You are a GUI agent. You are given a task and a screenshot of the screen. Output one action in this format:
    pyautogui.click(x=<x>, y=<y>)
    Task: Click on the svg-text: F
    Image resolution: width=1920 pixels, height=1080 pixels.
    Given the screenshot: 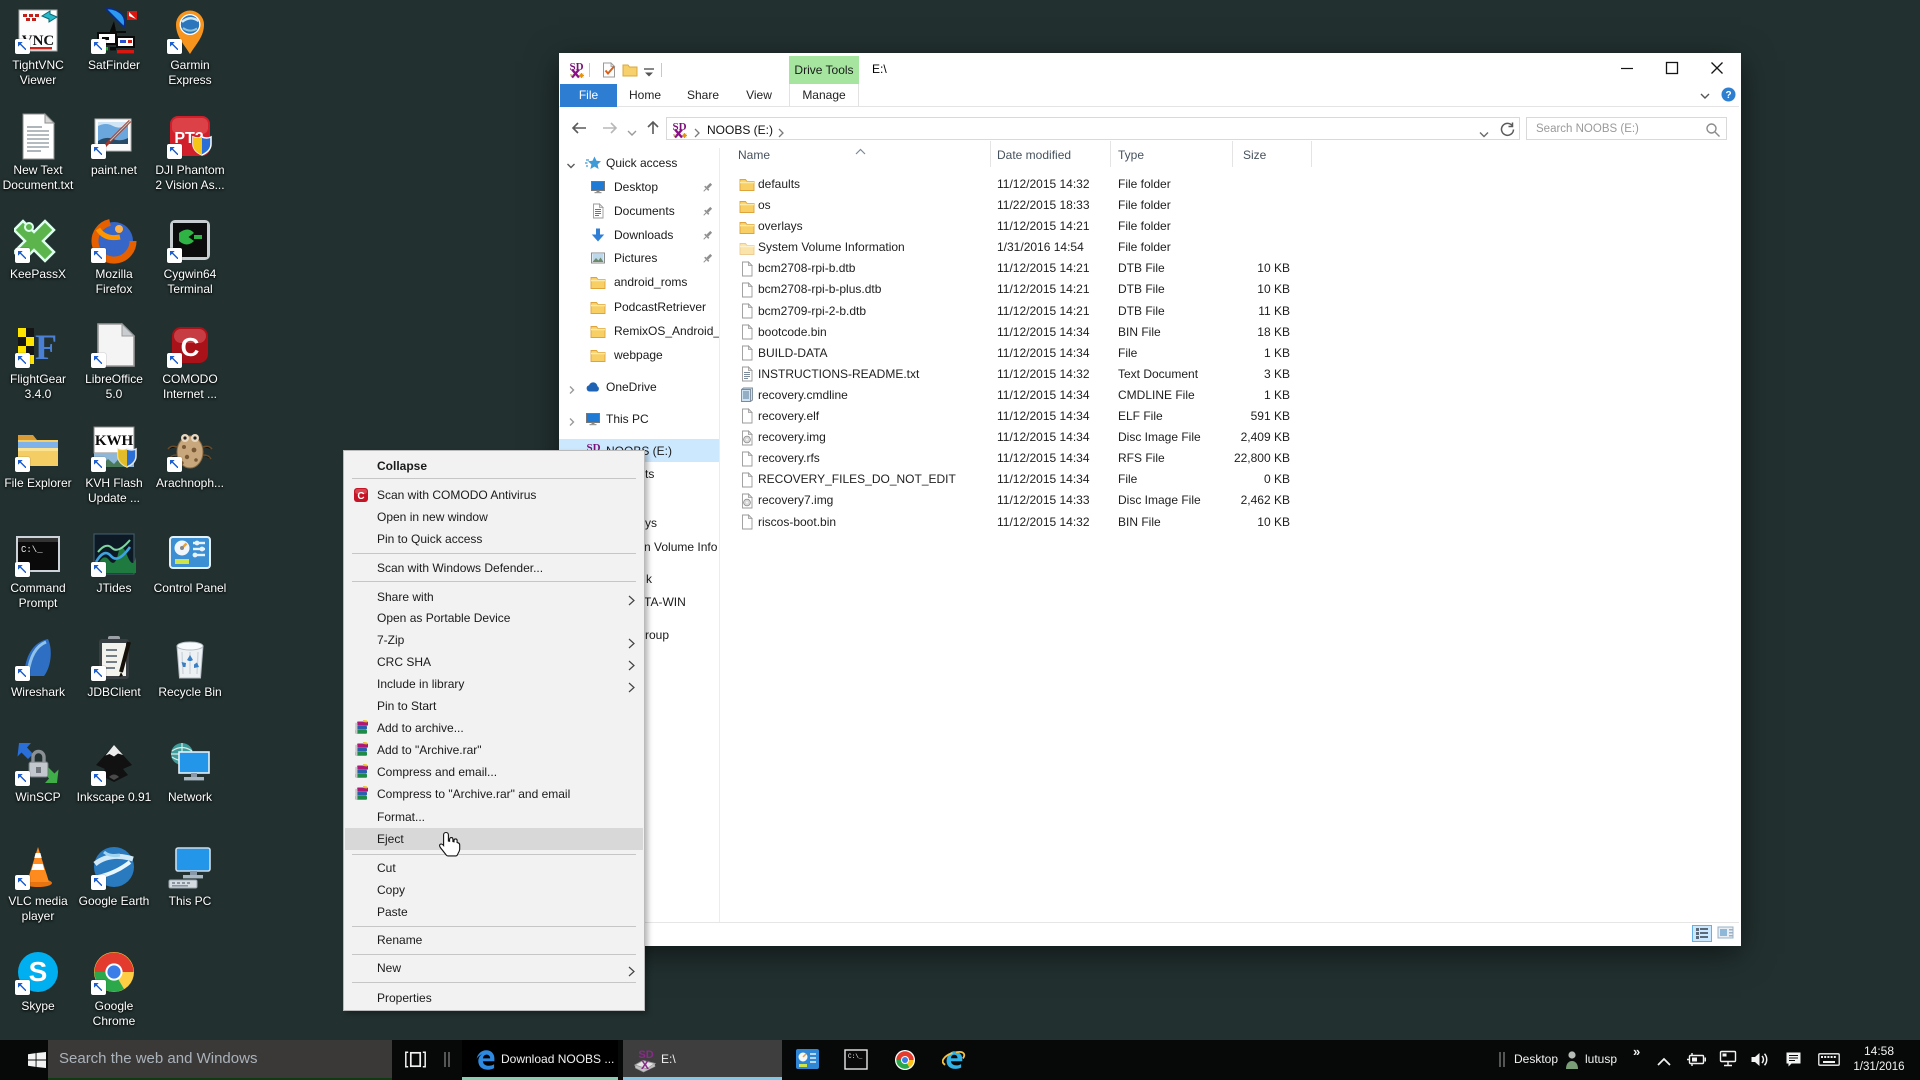 What is the action you would take?
    pyautogui.click(x=46, y=347)
    